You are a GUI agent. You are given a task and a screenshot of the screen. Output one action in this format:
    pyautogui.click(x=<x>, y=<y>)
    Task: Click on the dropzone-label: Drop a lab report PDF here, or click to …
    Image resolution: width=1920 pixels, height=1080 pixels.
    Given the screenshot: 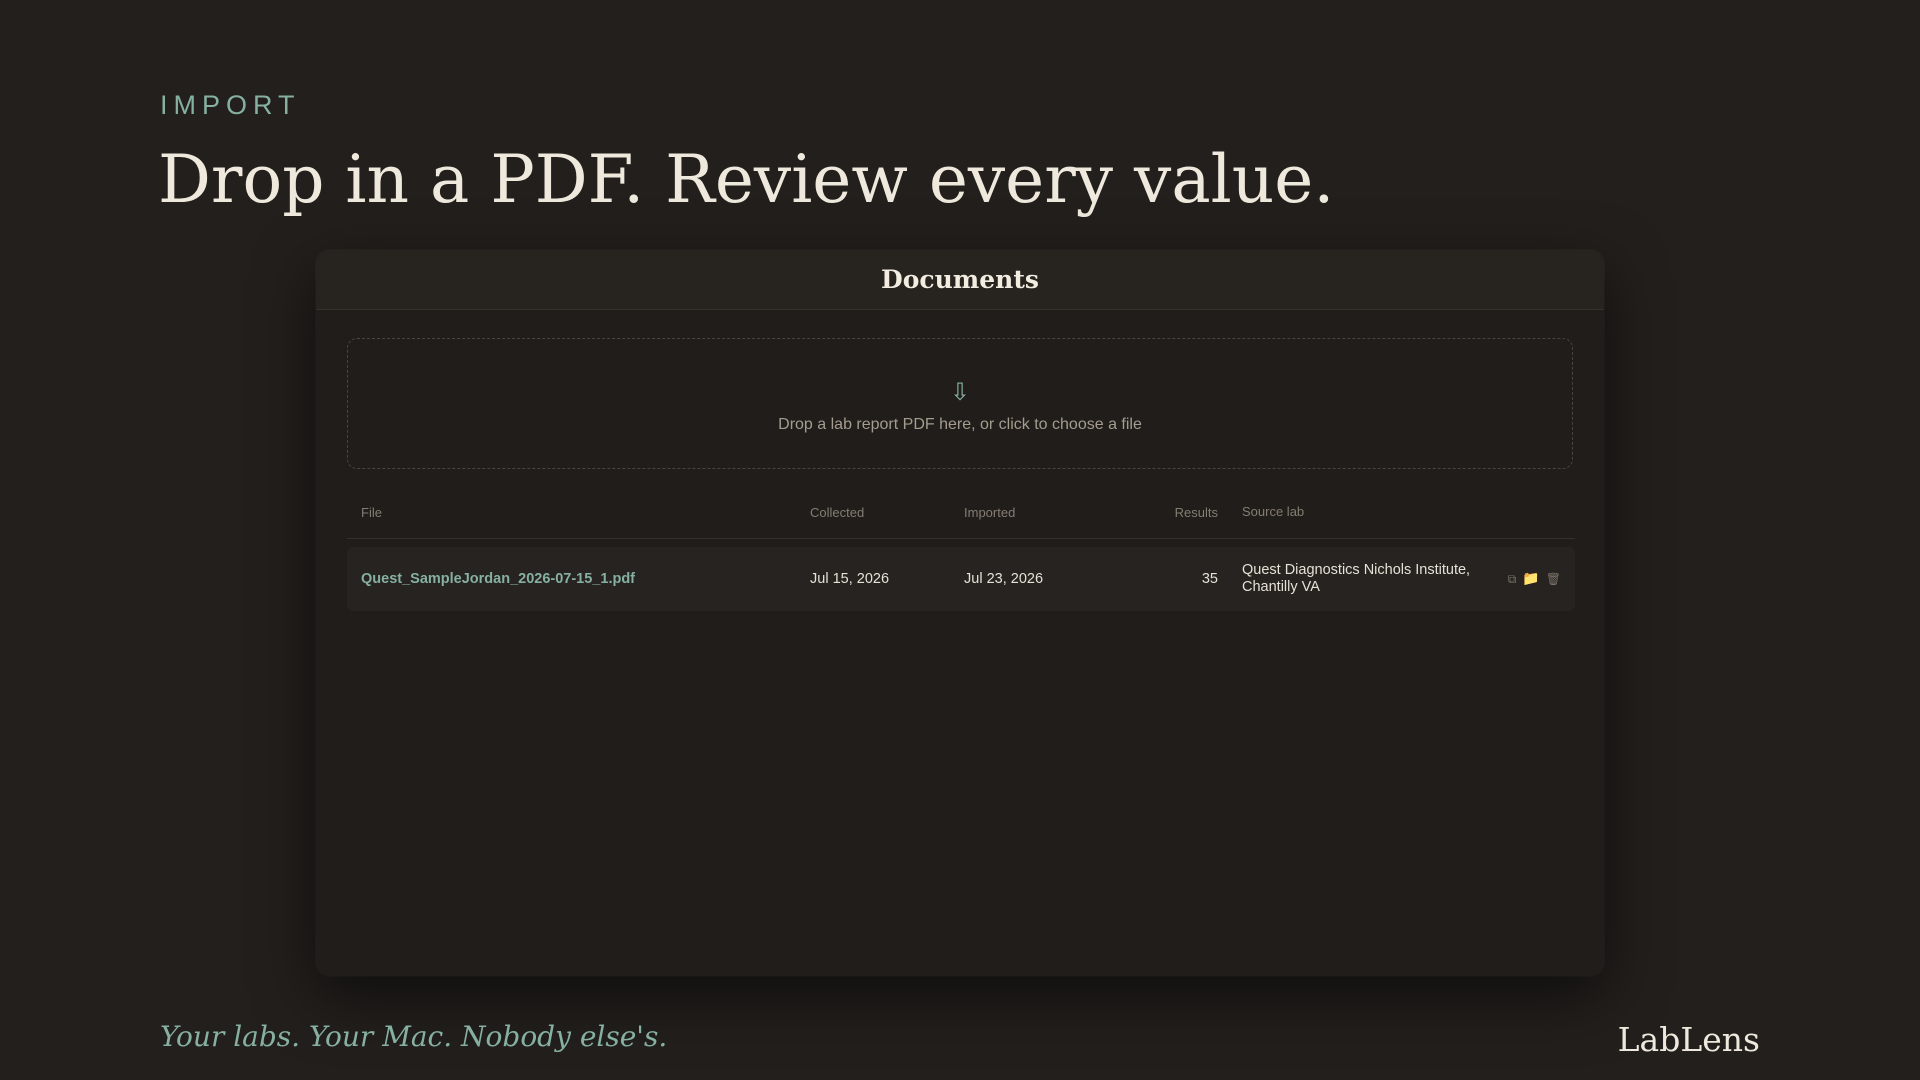 What is the action you would take?
    pyautogui.click(x=960, y=424)
    